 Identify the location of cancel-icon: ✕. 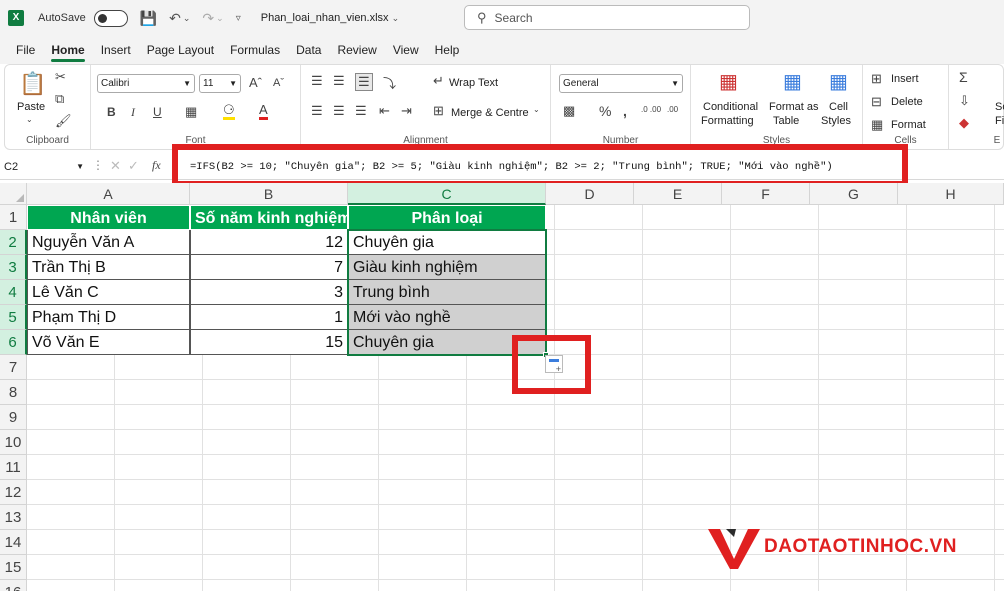
(115, 166).